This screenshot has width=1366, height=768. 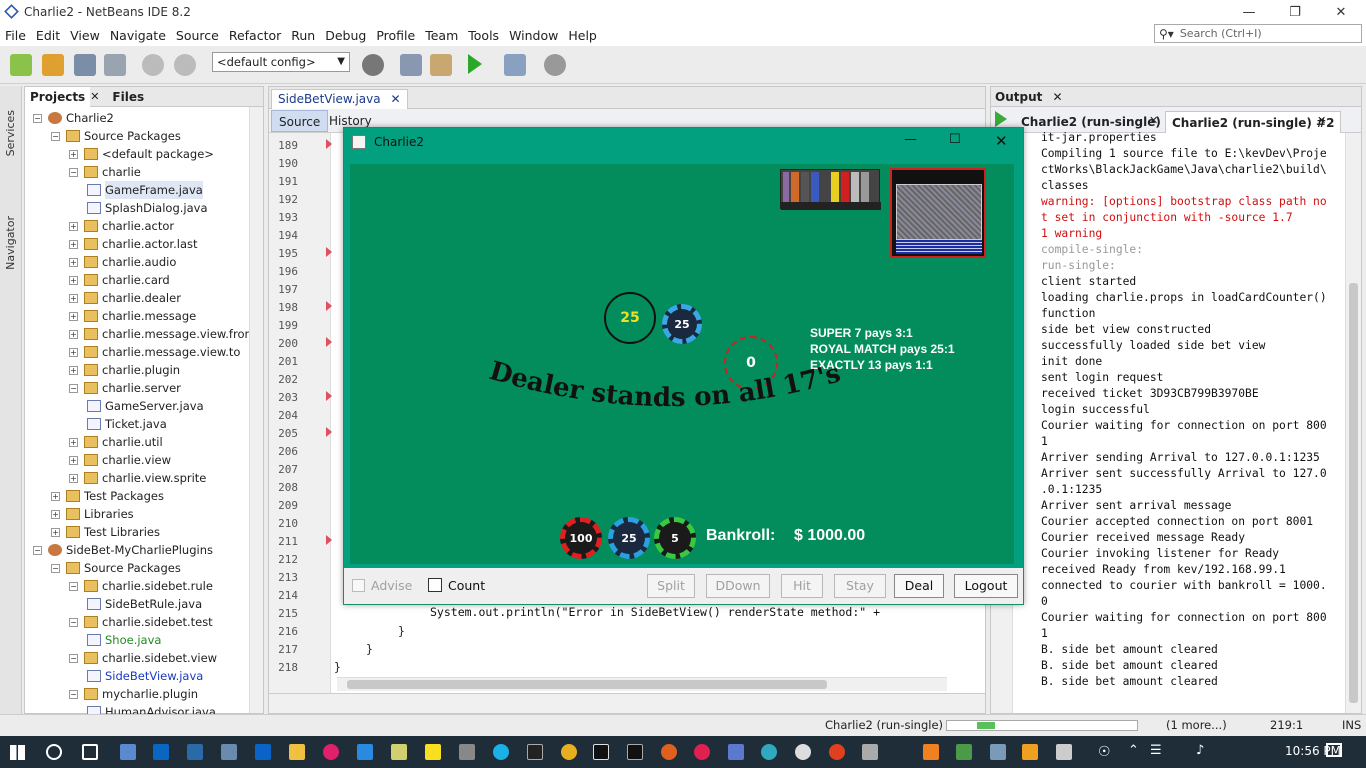 What do you see at coordinates (92, 514) in the screenshot?
I see `tree-package: + Libraries` at bounding box center [92, 514].